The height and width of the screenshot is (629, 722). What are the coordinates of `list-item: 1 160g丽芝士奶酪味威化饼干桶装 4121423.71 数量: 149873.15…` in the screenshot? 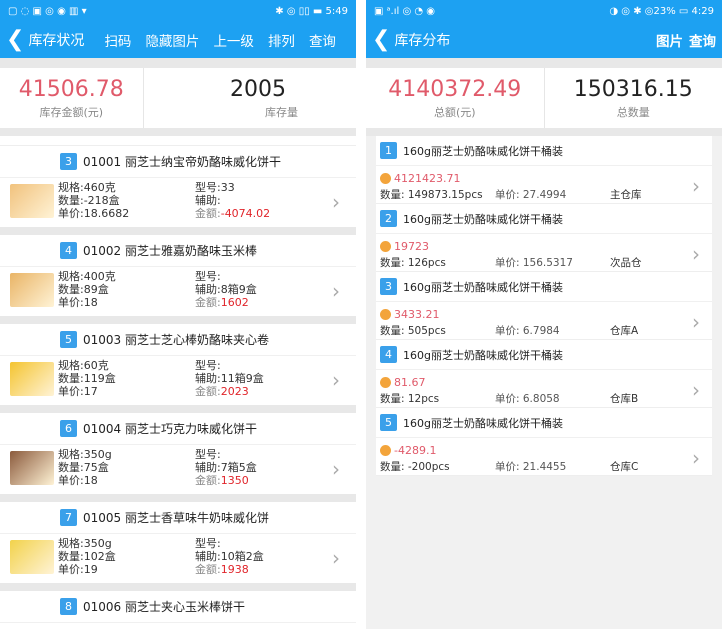 It's located at (544, 170).